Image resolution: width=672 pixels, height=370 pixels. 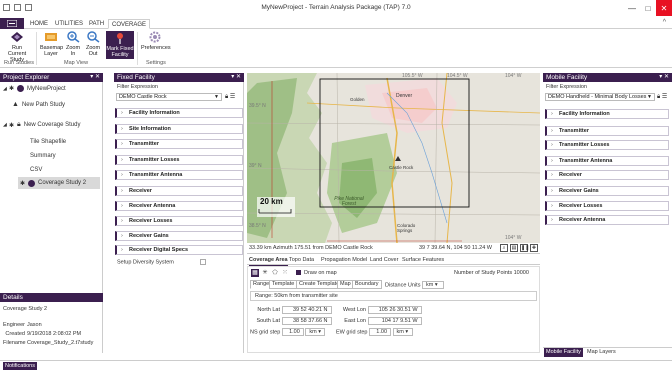 What do you see at coordinates (155, 37) in the screenshot?
I see `gear-icon` at bounding box center [155, 37].